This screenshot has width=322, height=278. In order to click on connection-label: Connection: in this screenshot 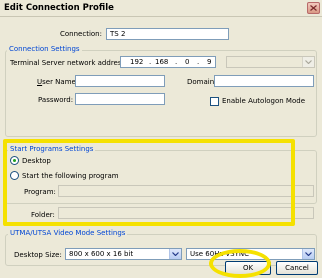, I will do `click(81, 34)`.